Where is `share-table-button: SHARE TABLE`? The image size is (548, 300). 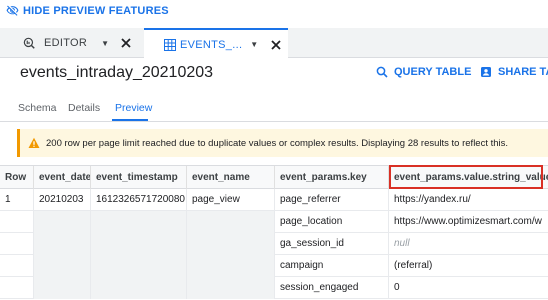
share-table-button: SHARE TABLE is located at coordinates (514, 72).